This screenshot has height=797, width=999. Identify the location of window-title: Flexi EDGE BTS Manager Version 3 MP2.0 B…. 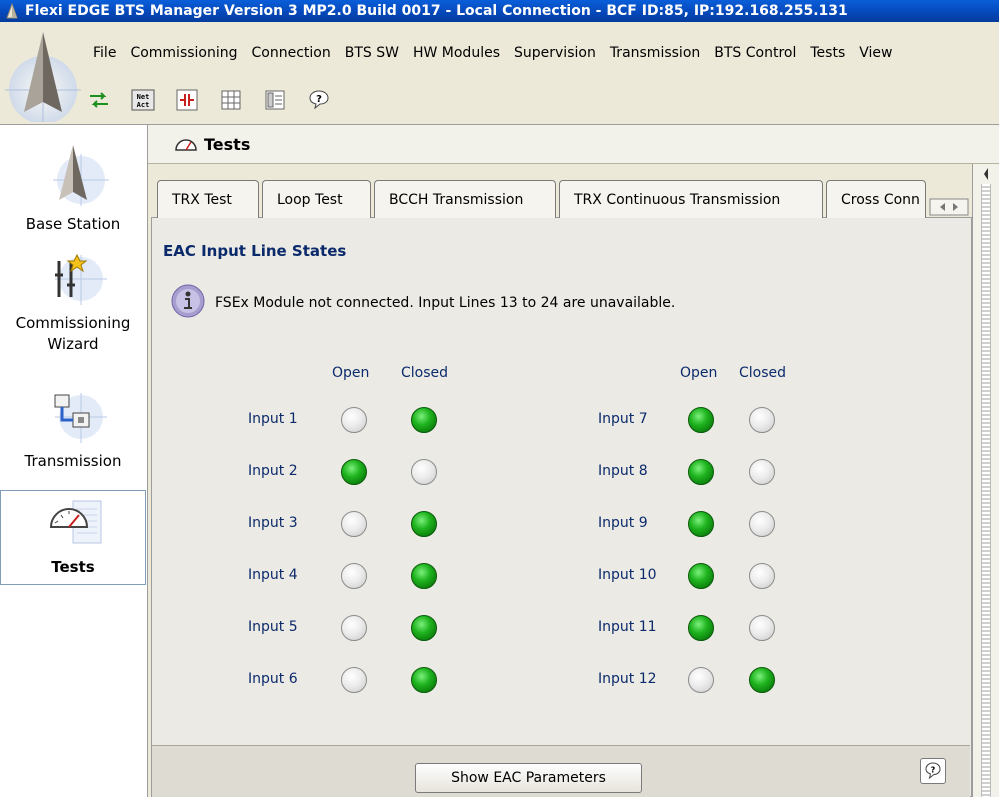
(436, 11).